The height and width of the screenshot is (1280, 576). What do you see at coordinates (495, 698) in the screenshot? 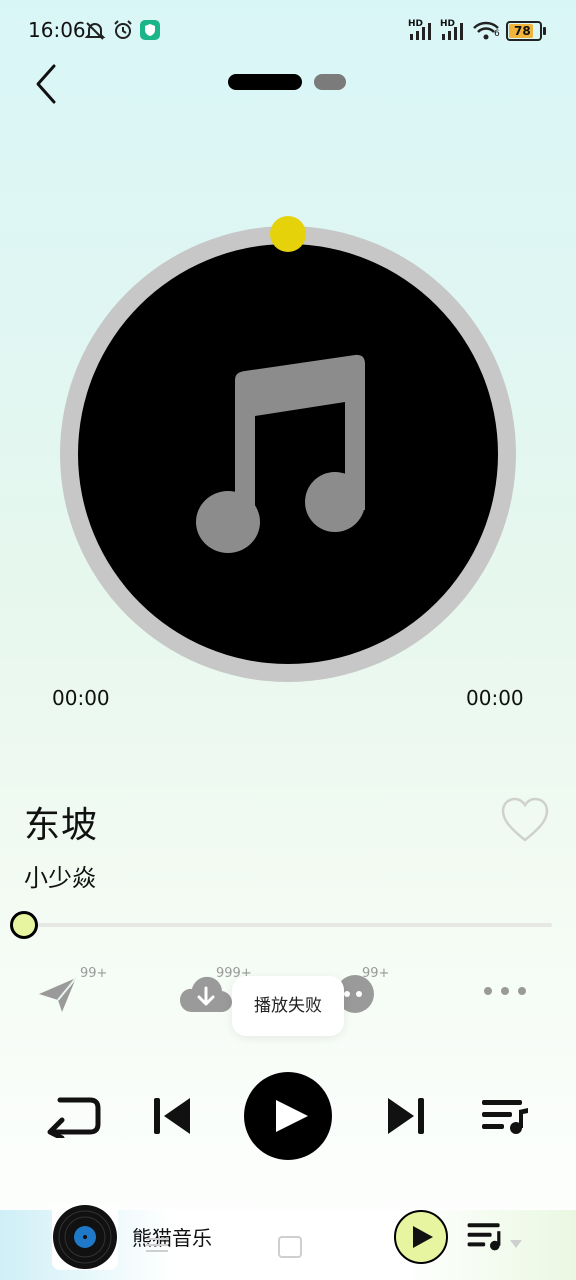
I see `total-time: 00:00` at bounding box center [495, 698].